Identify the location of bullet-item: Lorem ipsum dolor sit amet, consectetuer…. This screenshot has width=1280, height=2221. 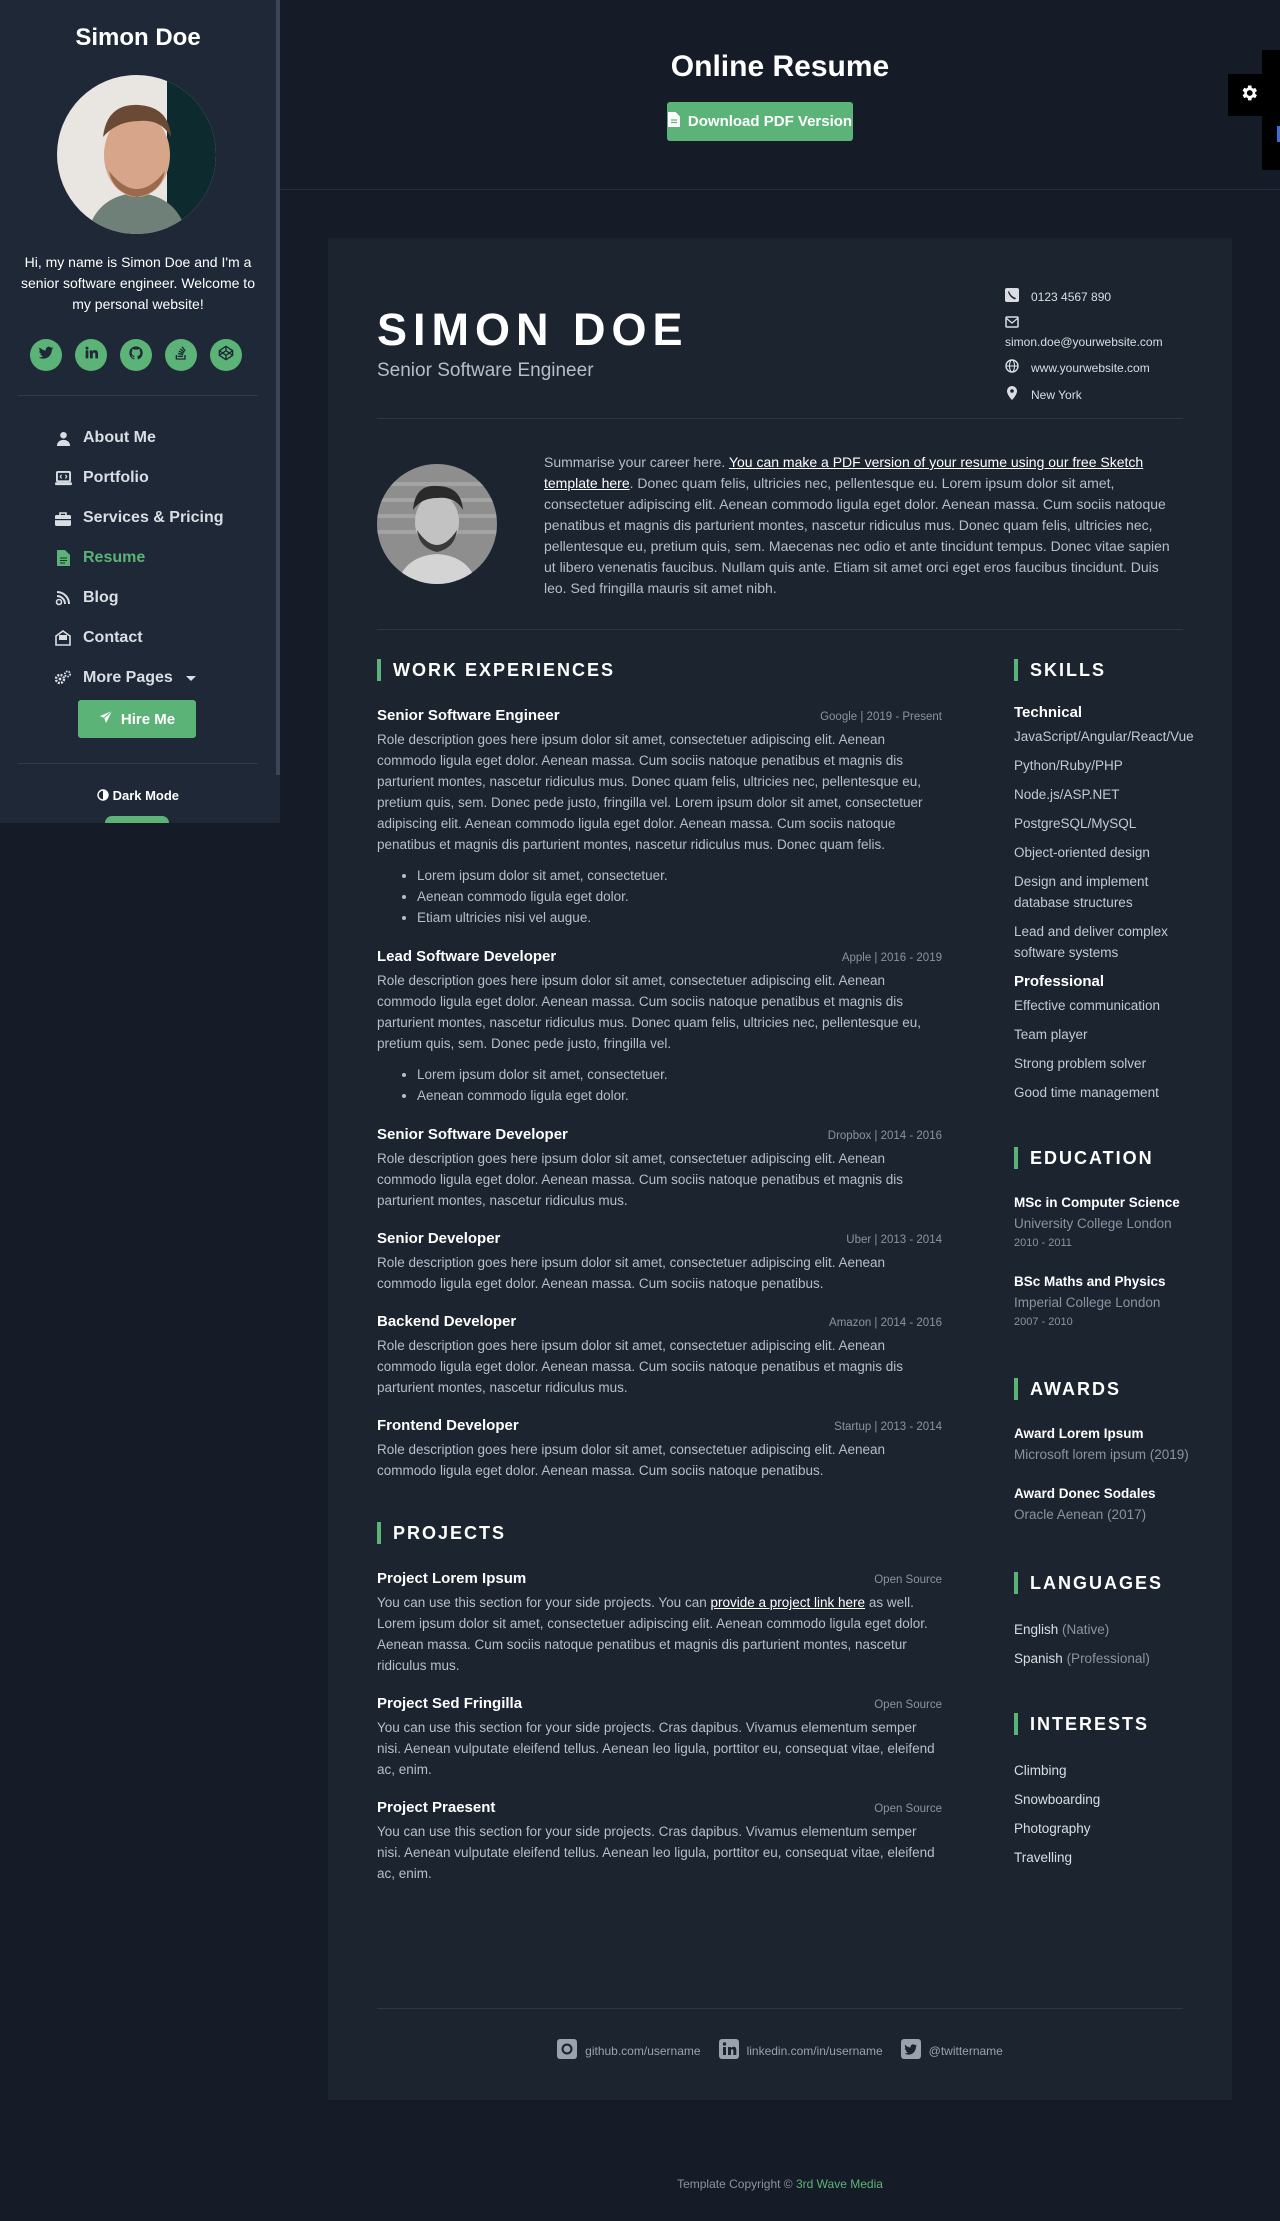
(679, 875).